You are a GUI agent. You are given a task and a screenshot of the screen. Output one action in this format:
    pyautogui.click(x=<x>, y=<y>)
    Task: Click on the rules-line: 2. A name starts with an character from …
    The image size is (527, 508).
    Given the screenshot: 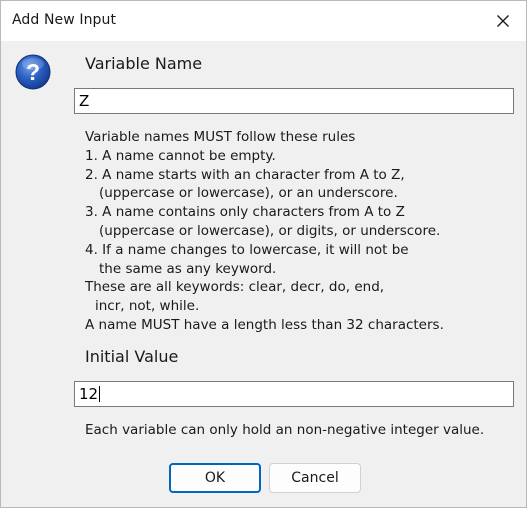 What is the action you would take?
    pyautogui.click(x=245, y=174)
    